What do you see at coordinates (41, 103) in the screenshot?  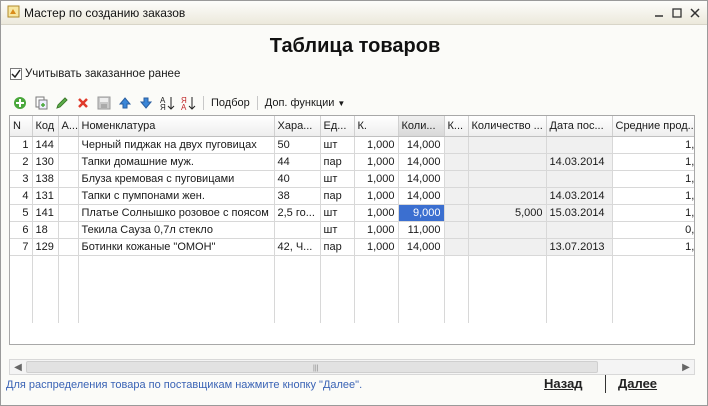 I see `copy-icon` at bounding box center [41, 103].